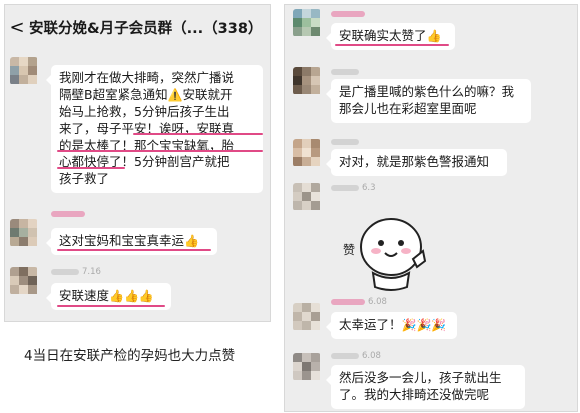  What do you see at coordinates (175, 94) in the screenshot?
I see `warning-icon: ⚠️` at bounding box center [175, 94].